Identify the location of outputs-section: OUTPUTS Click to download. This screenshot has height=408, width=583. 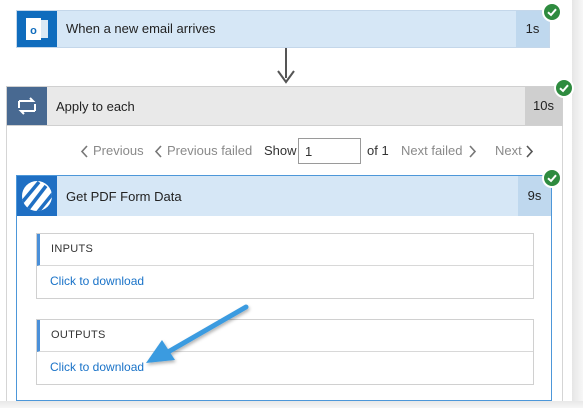
(285, 352).